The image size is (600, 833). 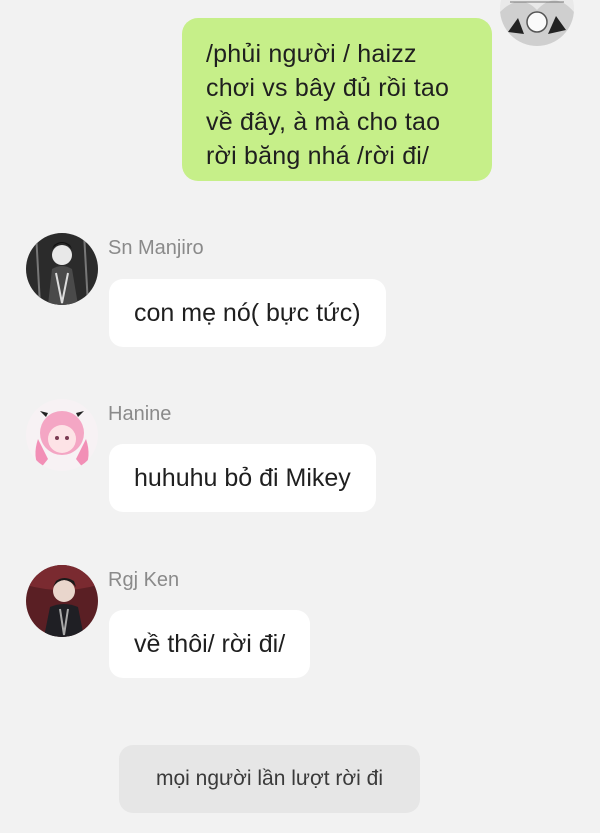 I want to click on self-avatar, so click(x=537, y=23).